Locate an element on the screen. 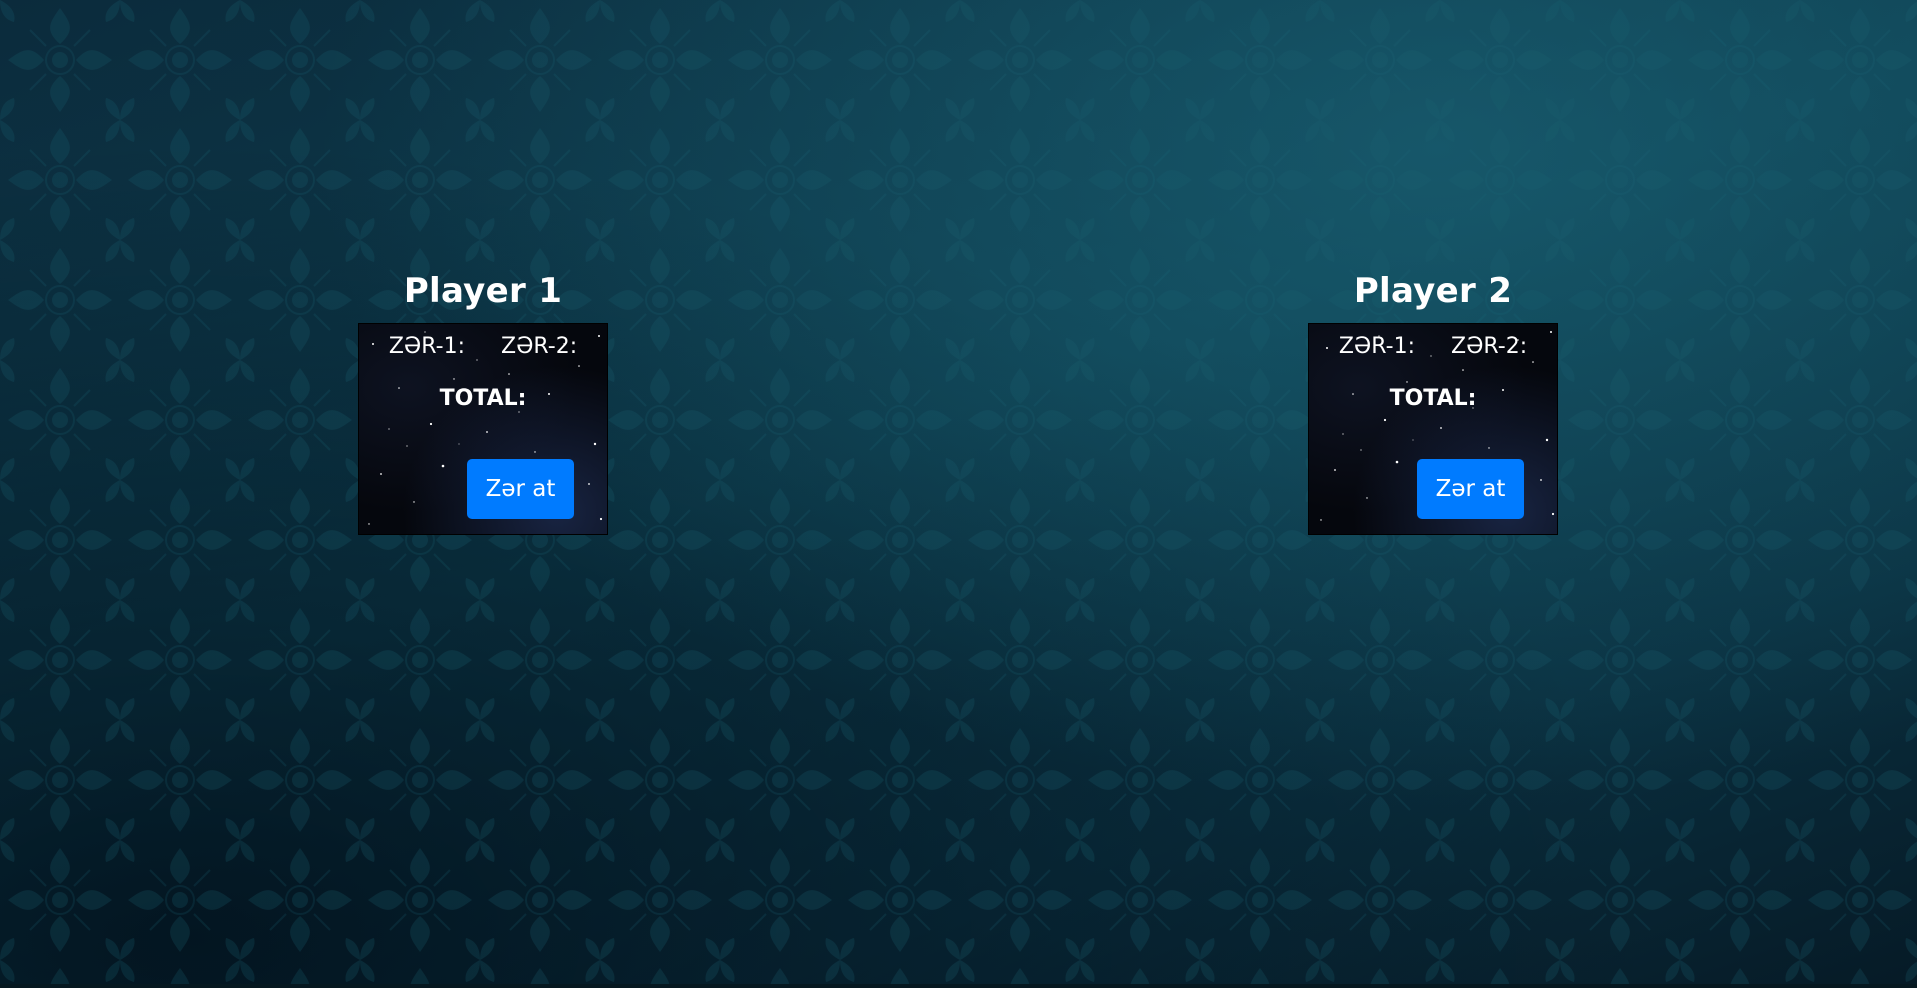 The height and width of the screenshot is (988, 1917). player-1-panel: Player 1 ZƏR-1: ZƏR-2: TOTAL: Zər at is located at coordinates (483, 400).